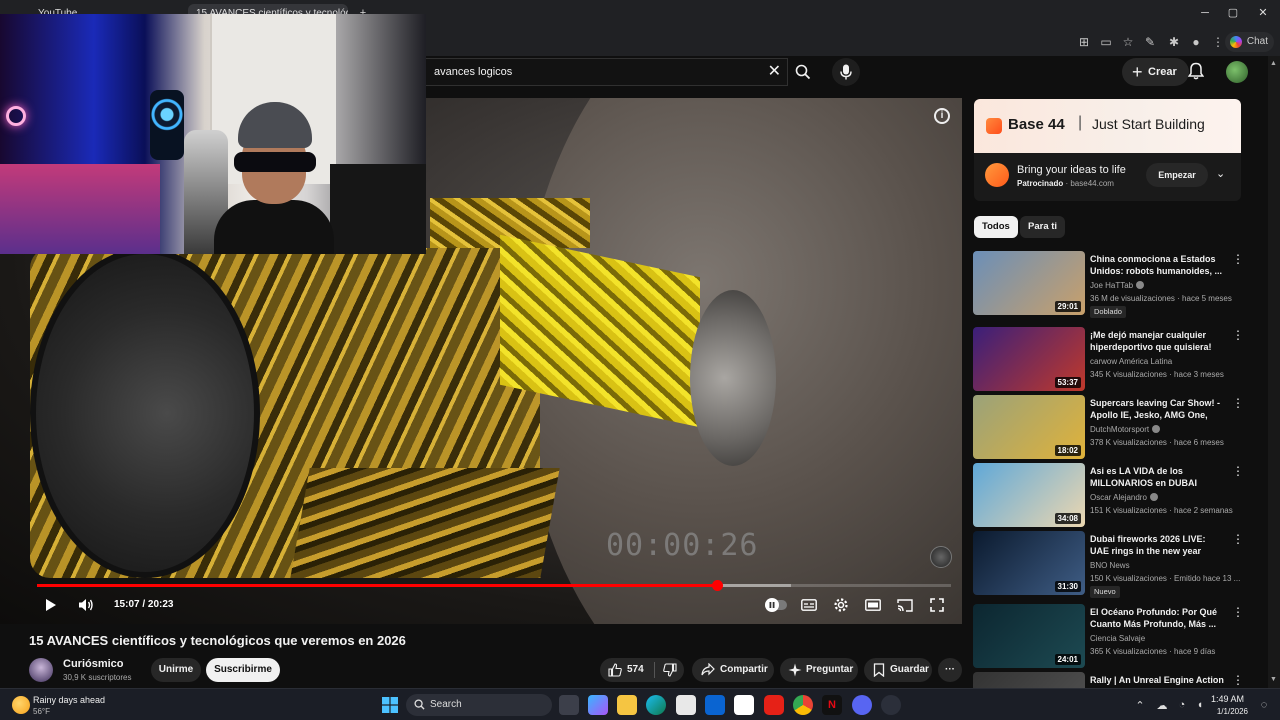 The image size is (1280, 720). Describe the element at coordinates (1140, 705) in the screenshot. I see `tray-chevron-icon: ⌃` at that location.